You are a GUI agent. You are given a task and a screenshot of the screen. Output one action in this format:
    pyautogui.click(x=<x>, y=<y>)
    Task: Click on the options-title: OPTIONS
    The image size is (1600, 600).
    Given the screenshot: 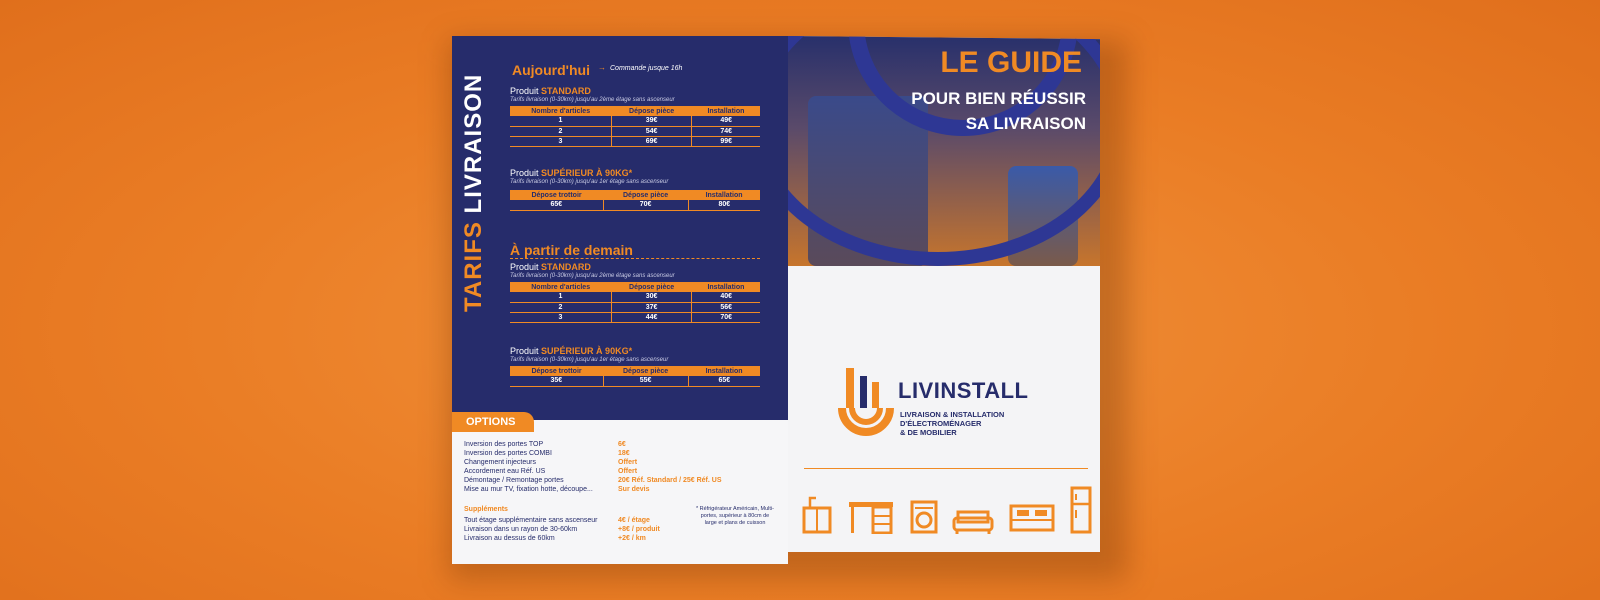 What is the action you would take?
    pyautogui.click(x=493, y=422)
    